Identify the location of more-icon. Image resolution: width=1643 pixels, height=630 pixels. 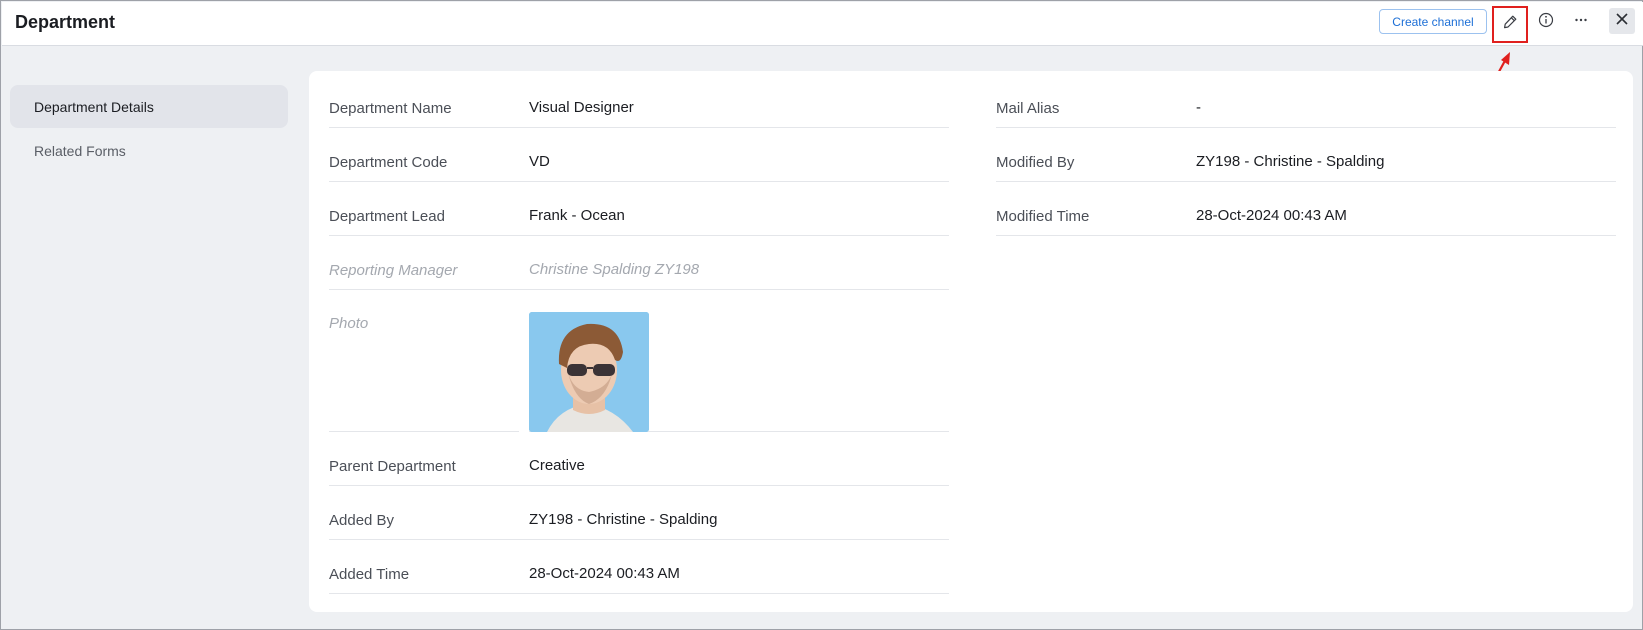
(1581, 22).